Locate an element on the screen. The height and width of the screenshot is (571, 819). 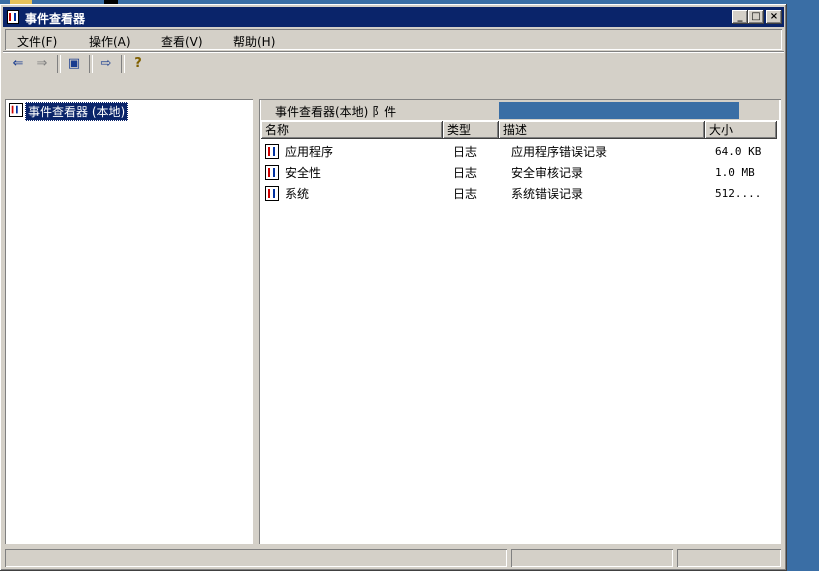
column-header-size: 大小 is located at coordinates (741, 130).